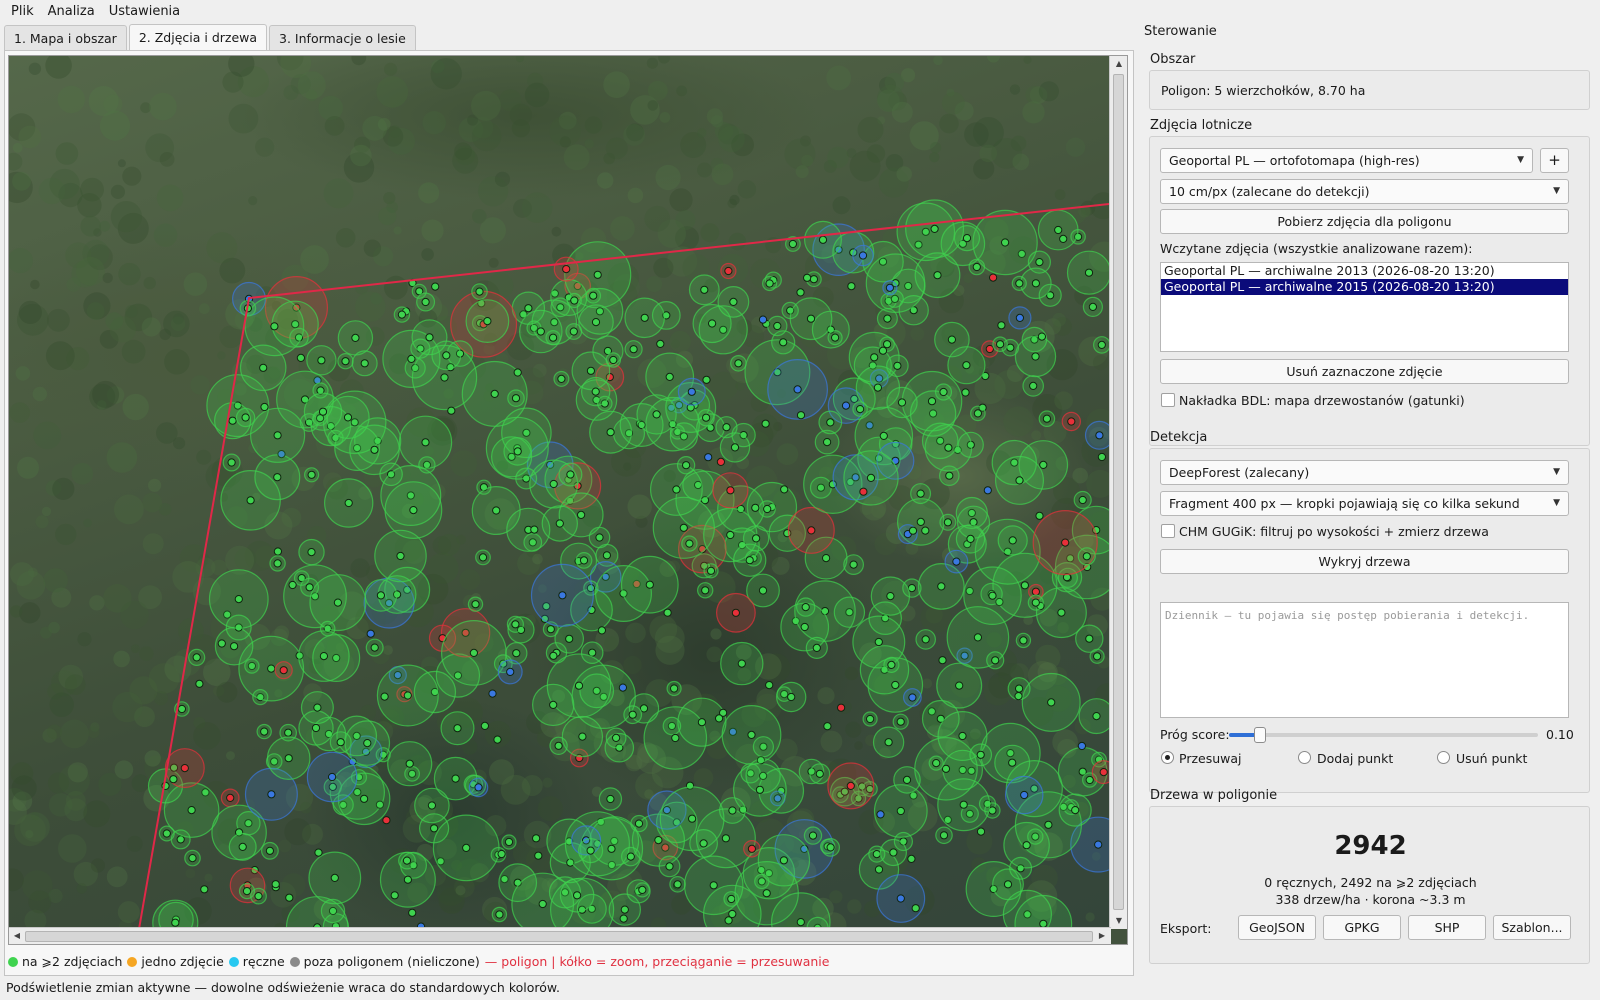 This screenshot has width=1600, height=1000. I want to click on vertical-scrollbar: ▲ ▼, so click(1118, 492).